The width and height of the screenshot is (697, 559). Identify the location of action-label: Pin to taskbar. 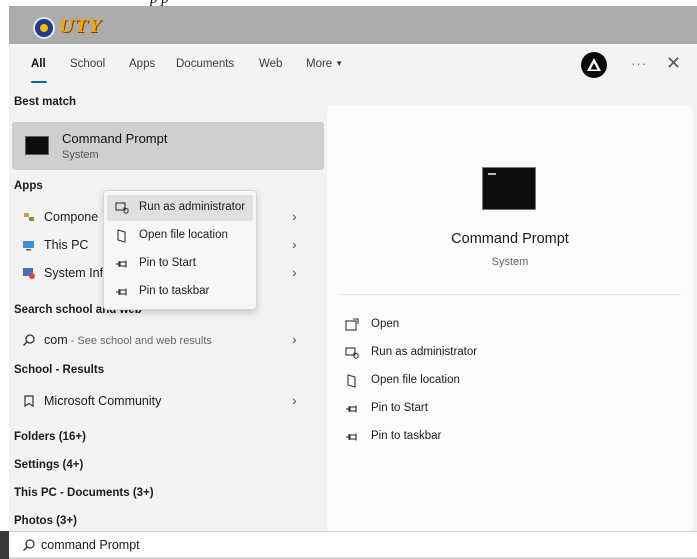
(406, 436).